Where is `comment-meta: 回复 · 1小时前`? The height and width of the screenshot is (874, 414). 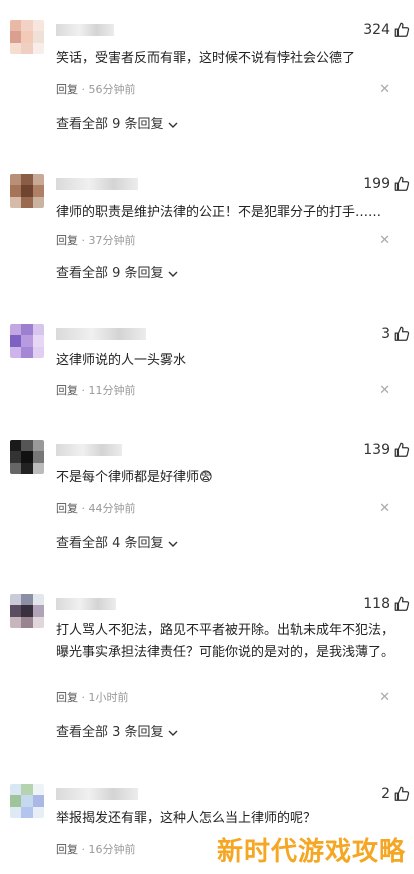
comment-meta: 回复 · 1小时前 is located at coordinates (92, 698).